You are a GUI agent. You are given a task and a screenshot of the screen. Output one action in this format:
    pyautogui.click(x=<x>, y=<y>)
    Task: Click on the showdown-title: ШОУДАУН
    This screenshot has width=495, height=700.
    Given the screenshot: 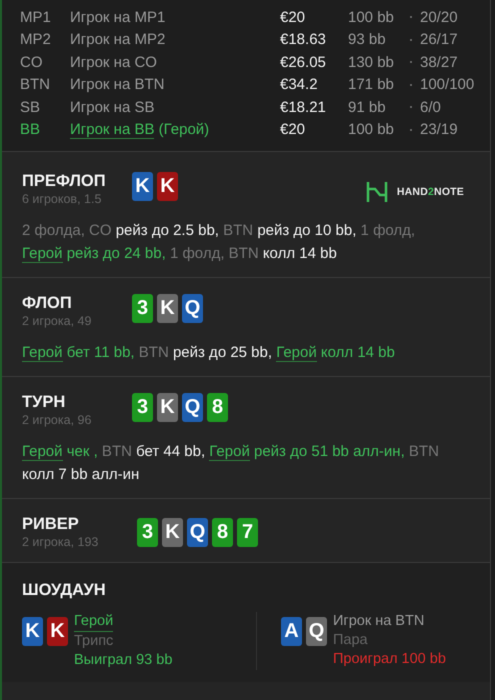 What is the action you would take?
    pyautogui.click(x=64, y=590)
    